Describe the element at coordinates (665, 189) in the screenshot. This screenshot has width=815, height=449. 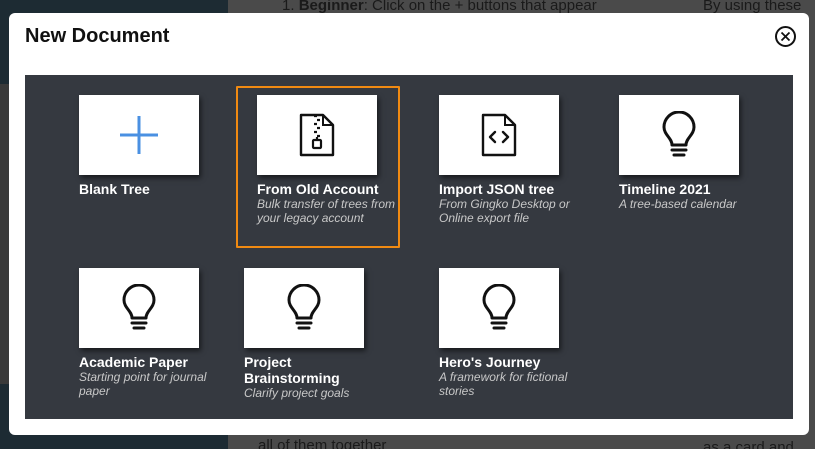
I see `template-title: Timeline 2021` at that location.